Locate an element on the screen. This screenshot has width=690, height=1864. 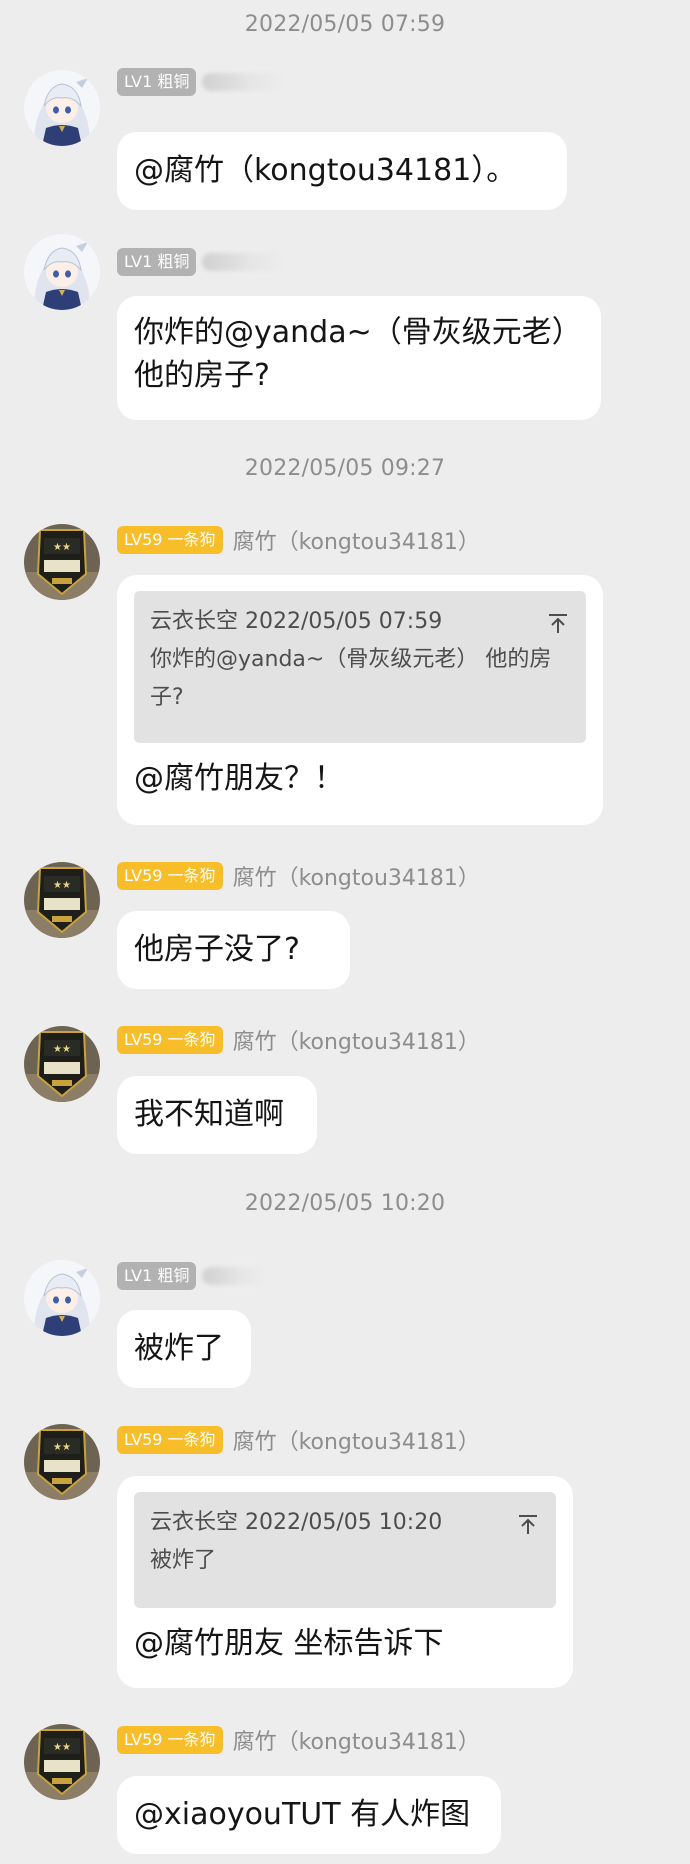
quoted-message: 云衣长空 2022/05/05 10:20 被炸了 is located at coordinates (345, 1550).